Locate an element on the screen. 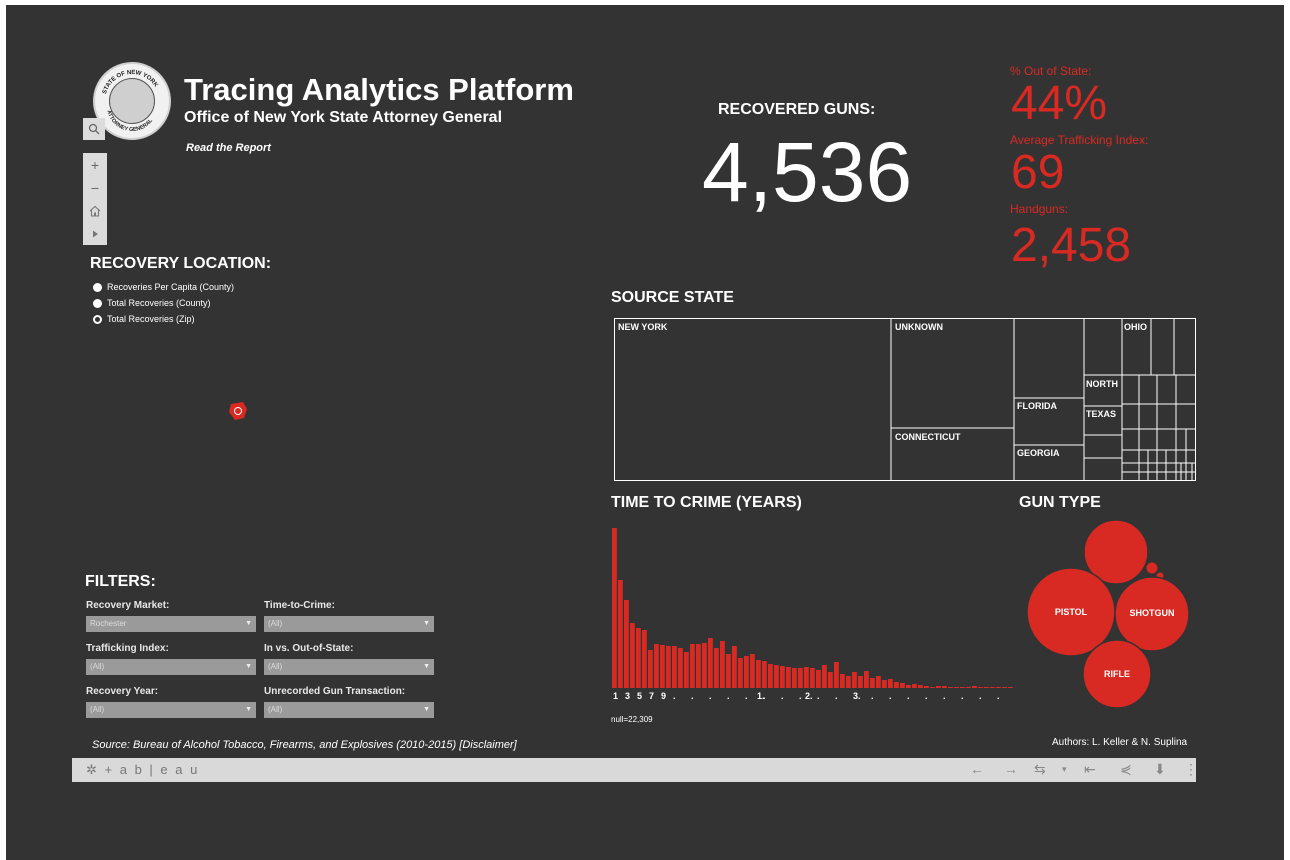 The height and width of the screenshot is (860, 1290). recovery-market-dropdown: Rochester ▼ is located at coordinates (171, 624).